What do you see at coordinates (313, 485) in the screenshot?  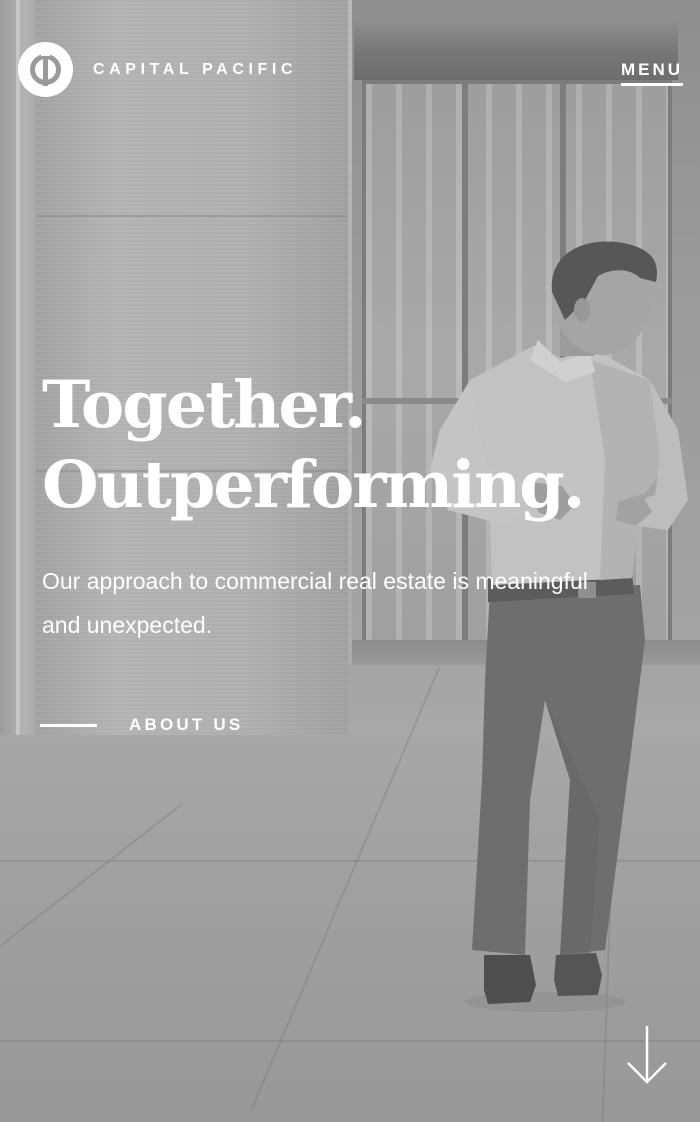 I see `hero-title-line-2: Outperforming.` at bounding box center [313, 485].